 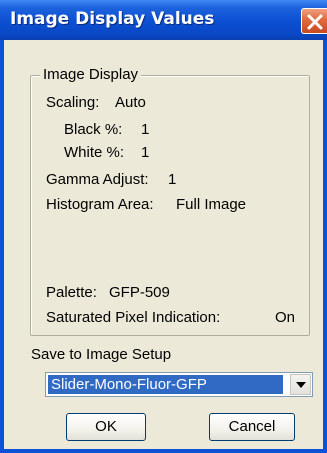 What do you see at coordinates (2, 246) in the screenshot?
I see `window-frame-left` at bounding box center [2, 246].